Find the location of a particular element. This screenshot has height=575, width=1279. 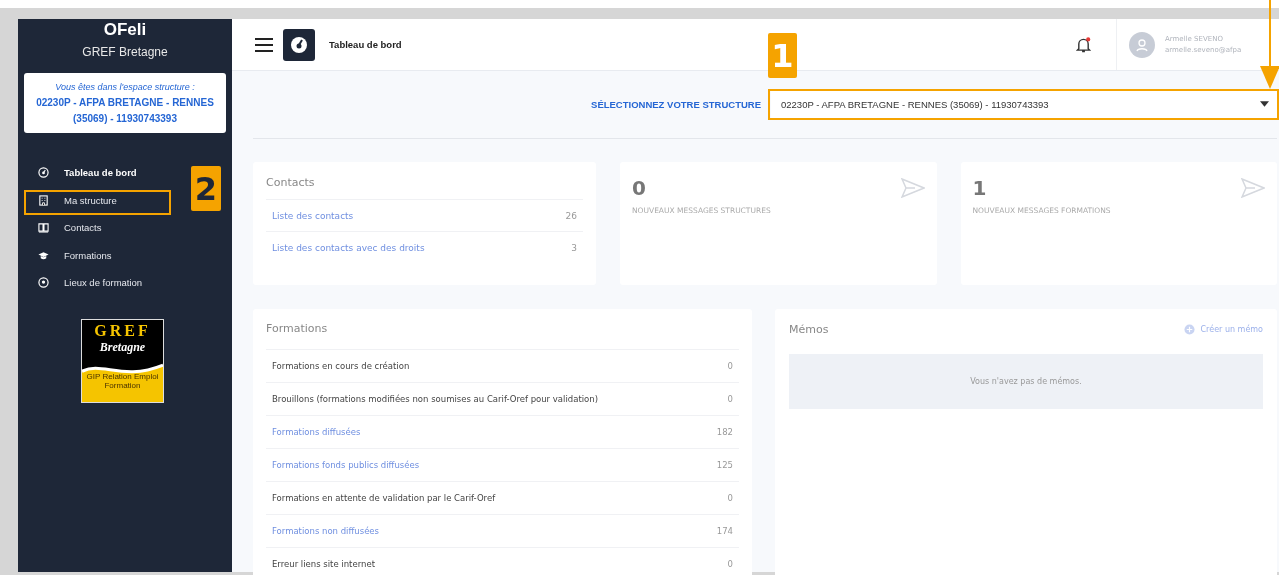

app-name: OFeli is located at coordinates (125, 30).